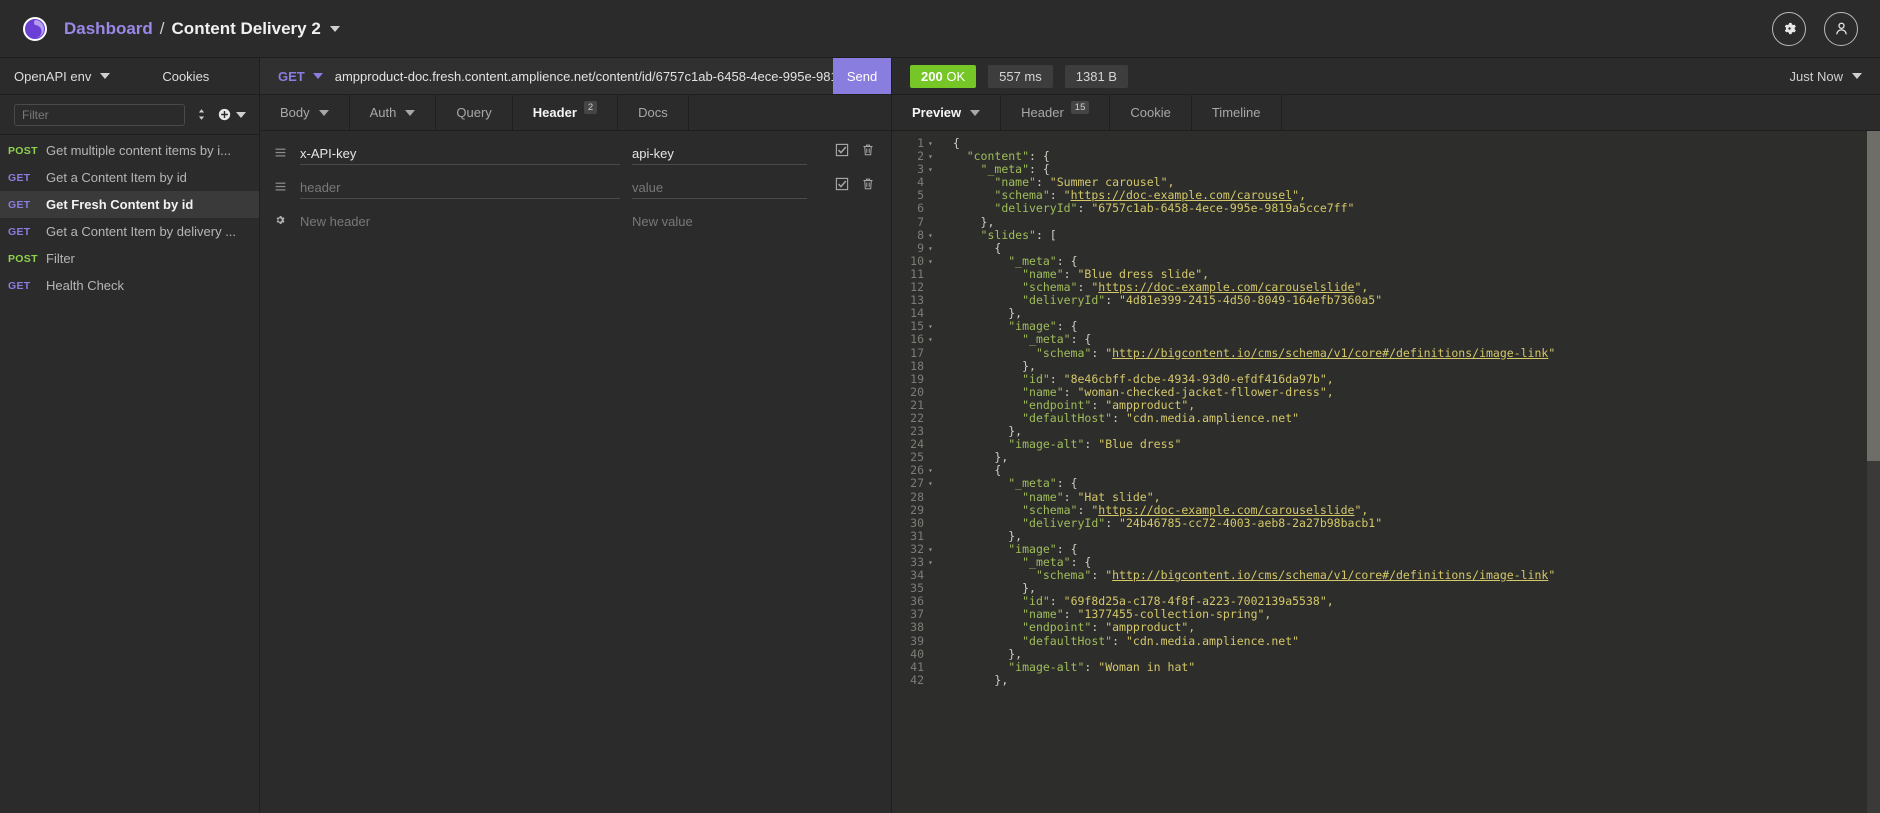 This screenshot has height=813, width=1880. Describe the element at coordinates (129, 177) in the screenshot. I see `list-item: GET Get a Content Item by id` at that location.